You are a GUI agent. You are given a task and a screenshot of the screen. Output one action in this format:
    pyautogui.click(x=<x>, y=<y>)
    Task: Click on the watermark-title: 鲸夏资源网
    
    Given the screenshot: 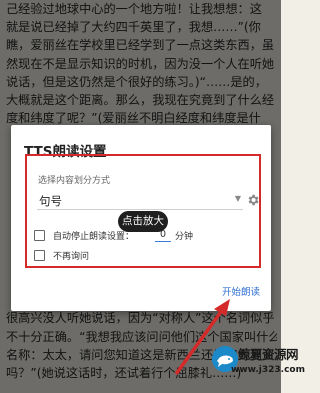 What is the action you would take?
    pyautogui.click(x=268, y=354)
    